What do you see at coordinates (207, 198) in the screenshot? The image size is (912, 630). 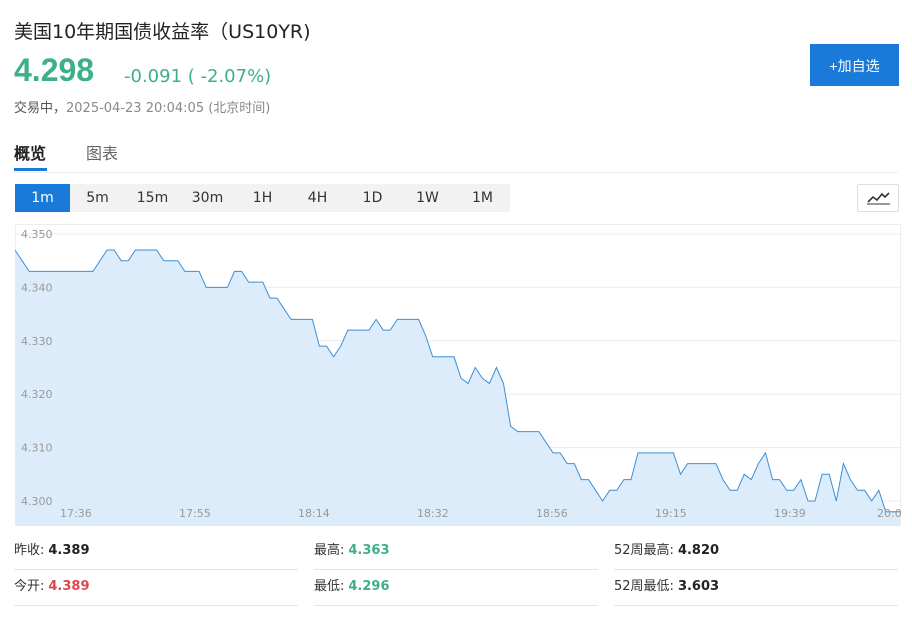 I see `interval-30m: 30m` at bounding box center [207, 198].